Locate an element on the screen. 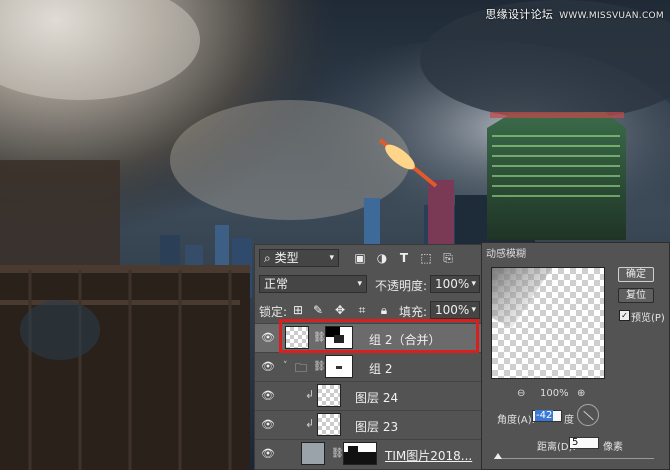  opacity-label: 不透明度: is located at coordinates (401, 286).